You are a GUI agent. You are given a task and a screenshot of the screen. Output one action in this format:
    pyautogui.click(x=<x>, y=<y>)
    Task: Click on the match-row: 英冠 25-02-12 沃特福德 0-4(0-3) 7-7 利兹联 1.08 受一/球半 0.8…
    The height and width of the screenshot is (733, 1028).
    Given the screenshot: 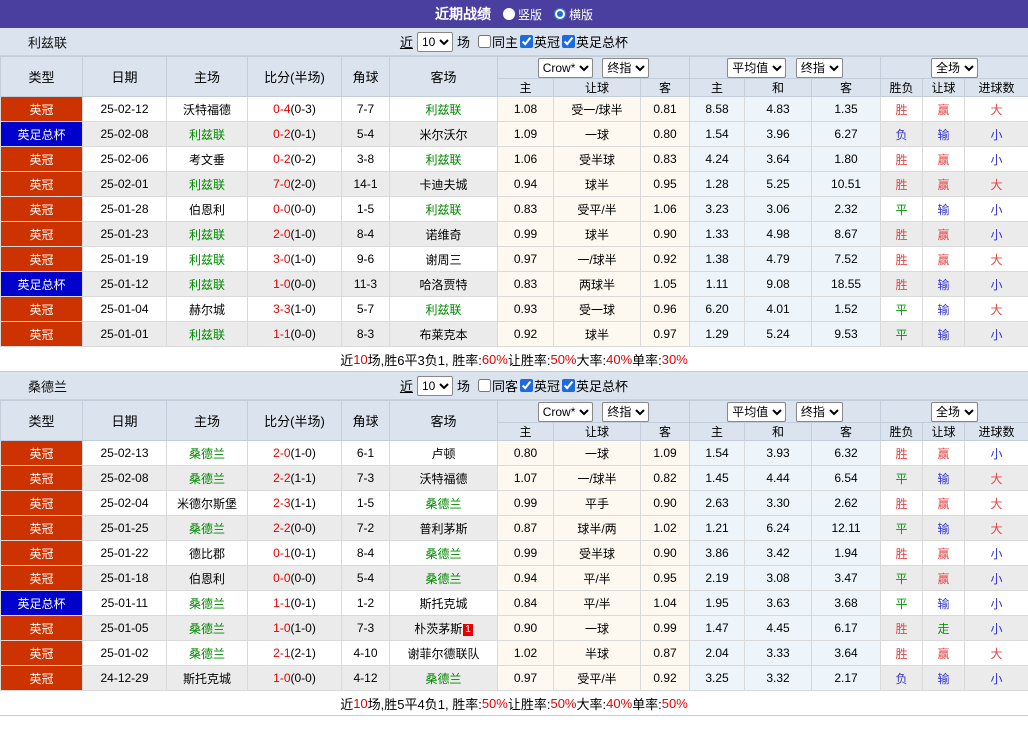 What is the action you would take?
    pyautogui.click(x=514, y=109)
    